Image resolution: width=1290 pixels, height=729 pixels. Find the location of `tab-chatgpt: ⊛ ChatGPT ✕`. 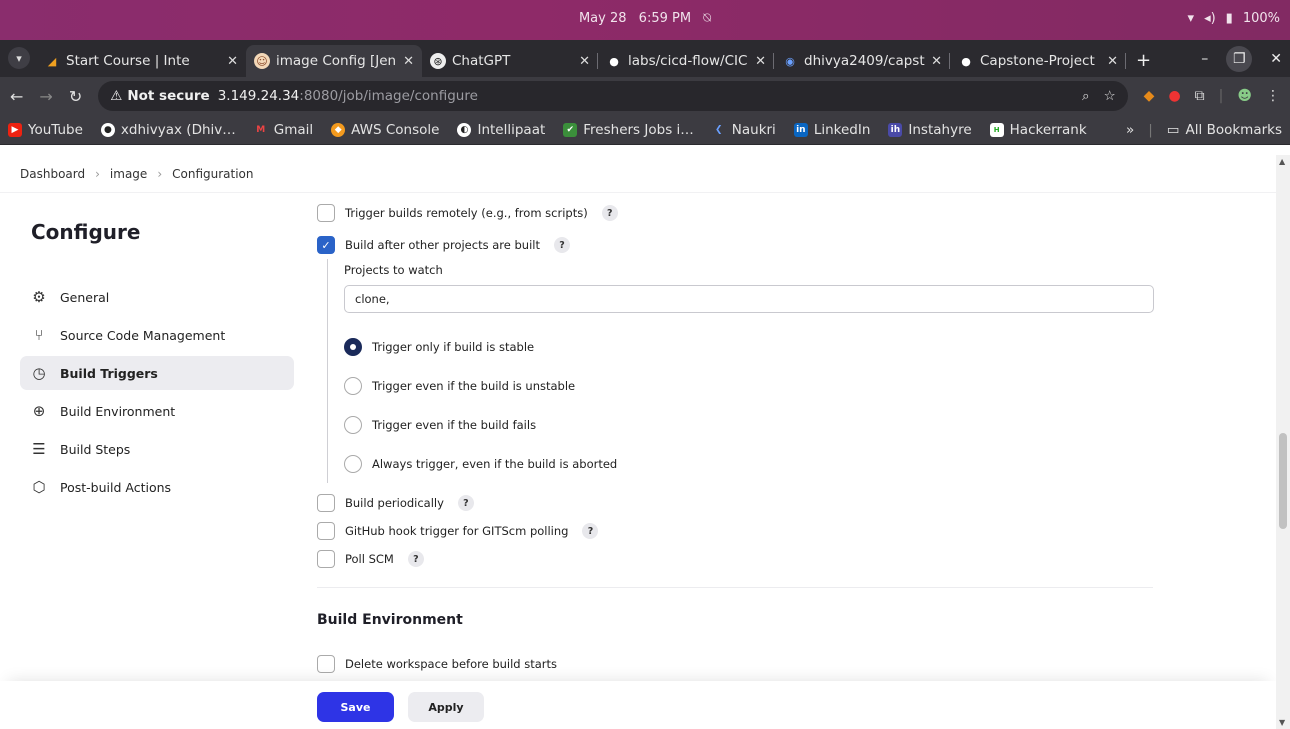

tab-chatgpt: ⊛ ChatGPT ✕ is located at coordinates (510, 61).